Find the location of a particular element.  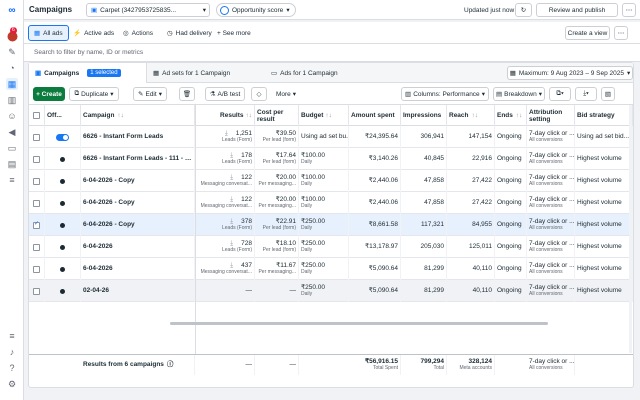

documents-icon: ▤ is located at coordinates (12, 164).